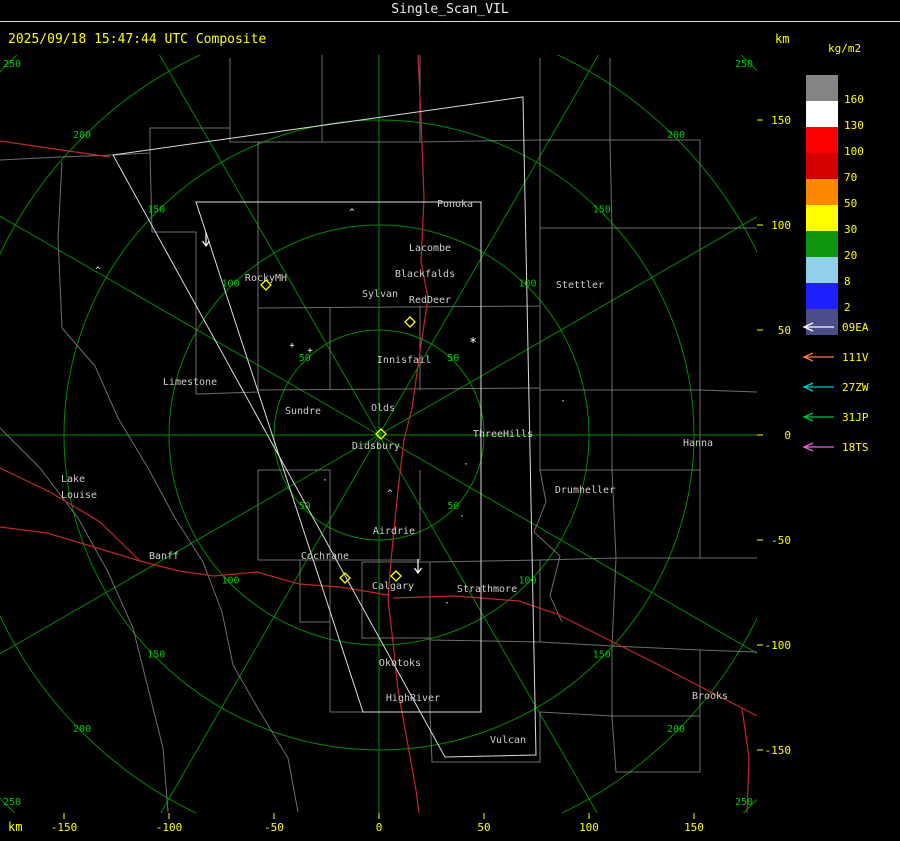 The height and width of the screenshot is (841, 900). I want to click on right-axis-label: -50, so click(781, 540).